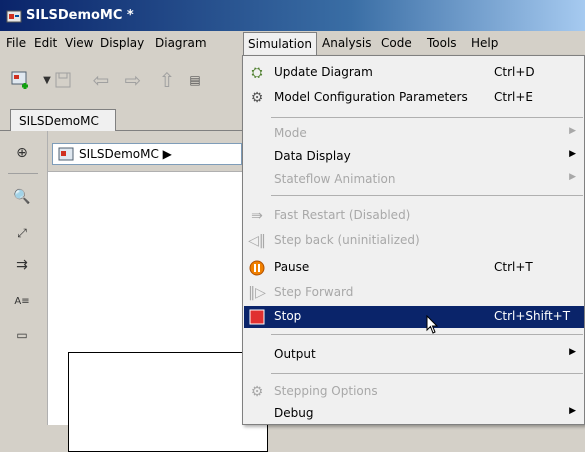 This screenshot has width=585, height=452. Describe the element at coordinates (257, 392) in the screenshot. I see `stepping-options-icon: ⚙` at that location.